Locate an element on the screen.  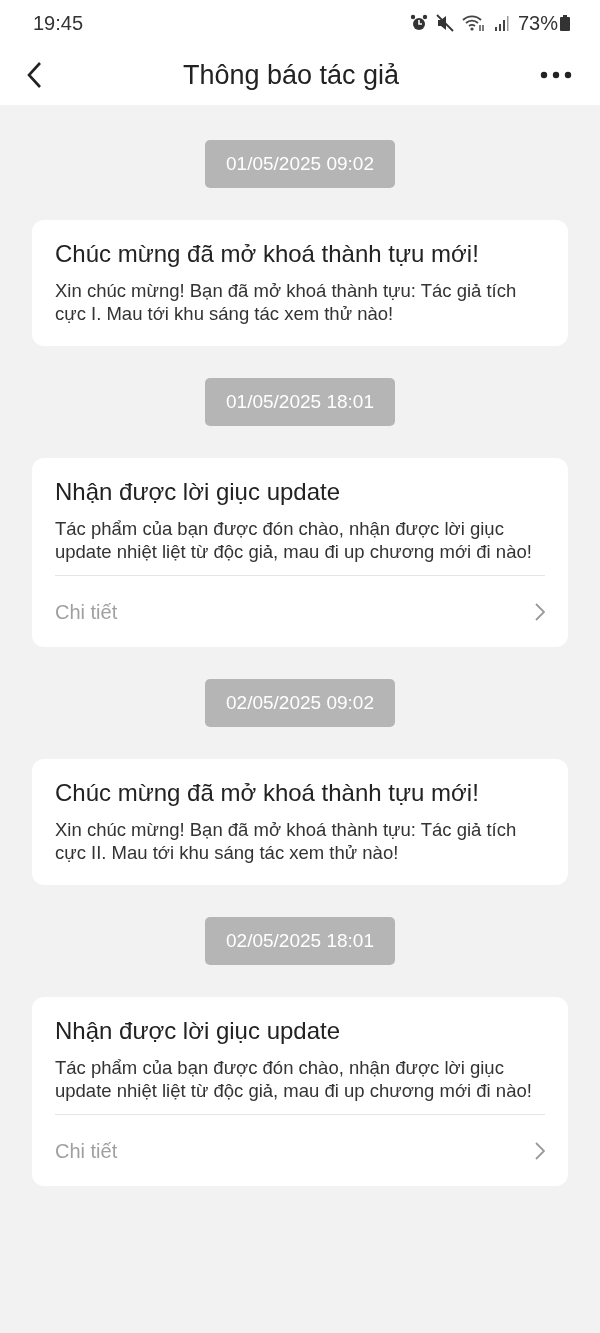
alarm-icon is located at coordinates (418, 22).